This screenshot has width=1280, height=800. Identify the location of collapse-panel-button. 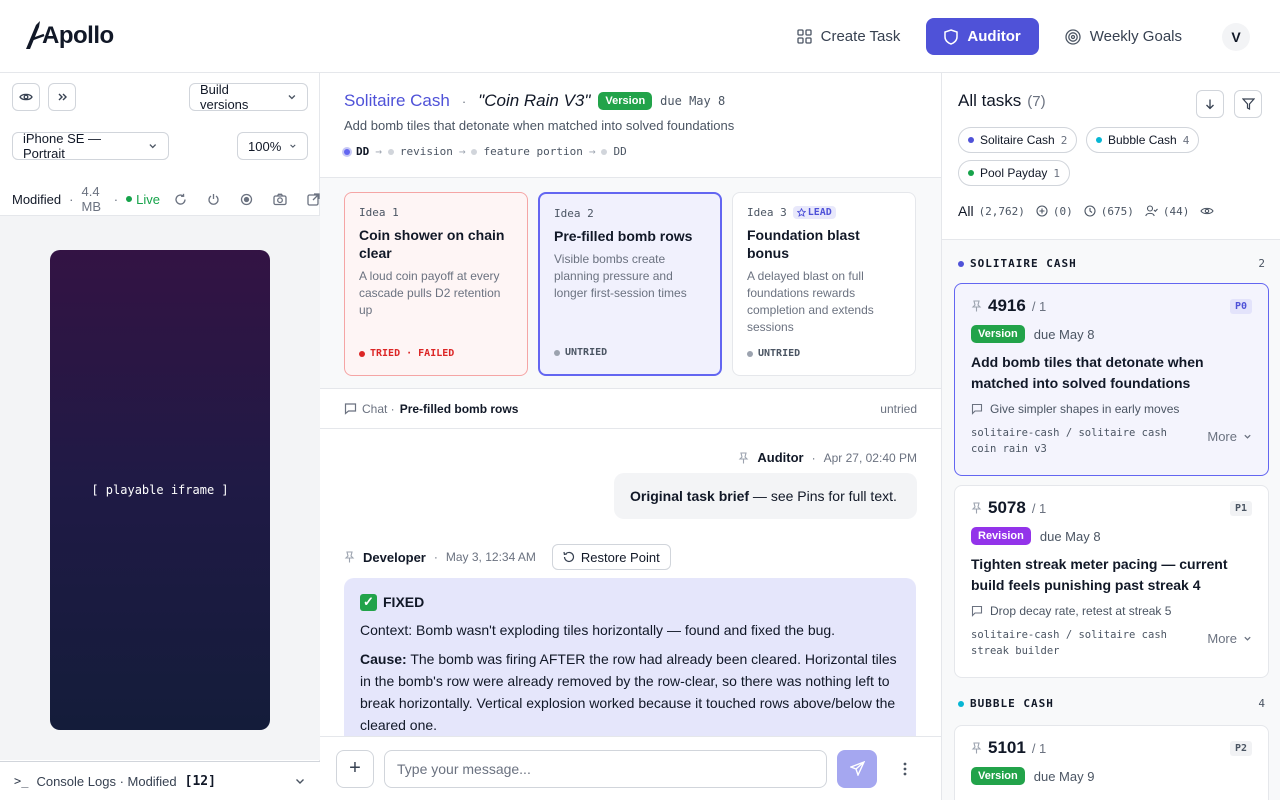
(62, 97).